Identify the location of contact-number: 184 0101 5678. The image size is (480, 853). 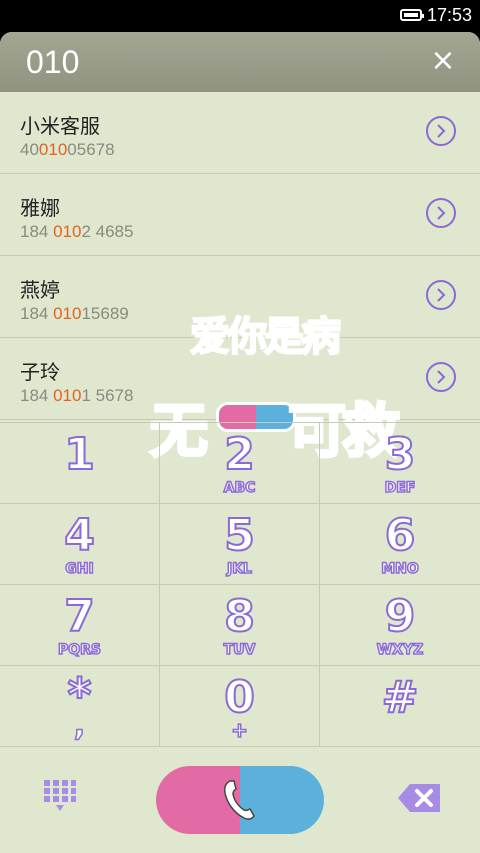
(77, 395).